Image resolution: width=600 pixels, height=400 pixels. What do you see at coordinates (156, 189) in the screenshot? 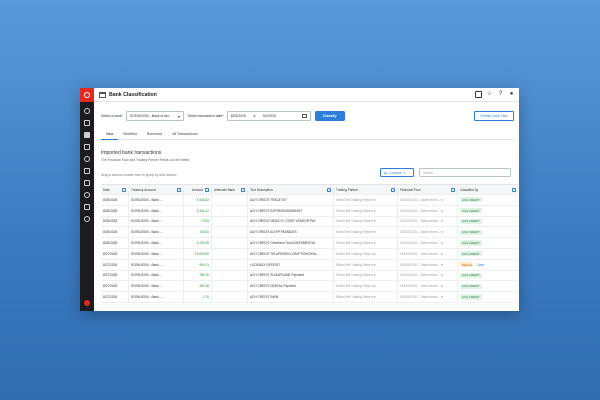
I see `column-header-account: Treasury Account` at bounding box center [156, 189].